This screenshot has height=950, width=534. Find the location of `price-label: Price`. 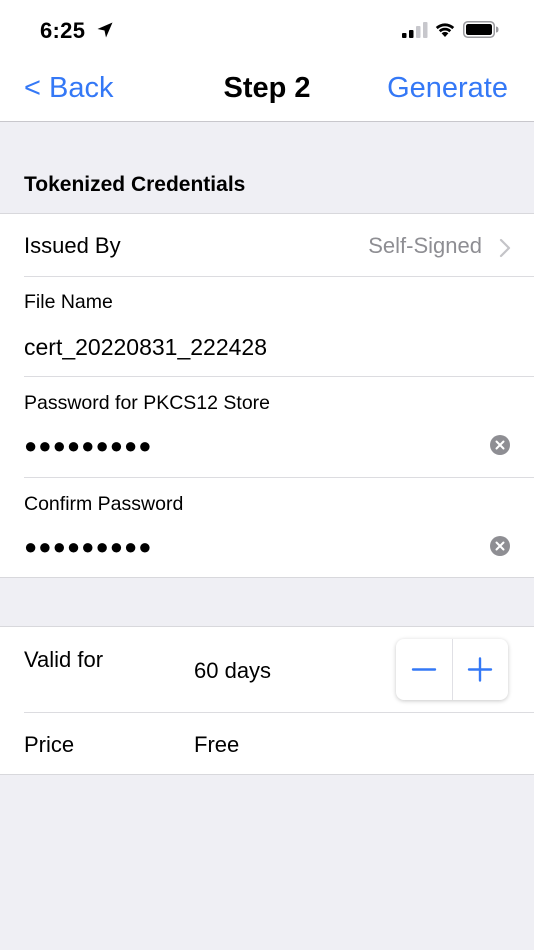

price-label: Price is located at coordinates (49, 744).